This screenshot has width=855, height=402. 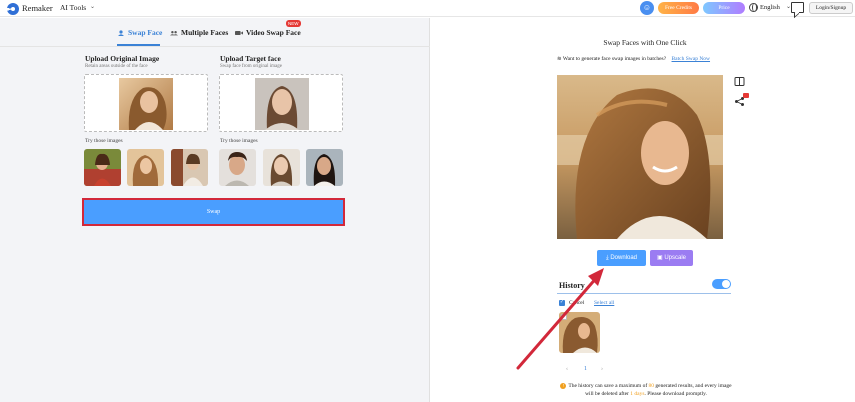 I want to click on swap-button: Swap, so click(x=213, y=212).